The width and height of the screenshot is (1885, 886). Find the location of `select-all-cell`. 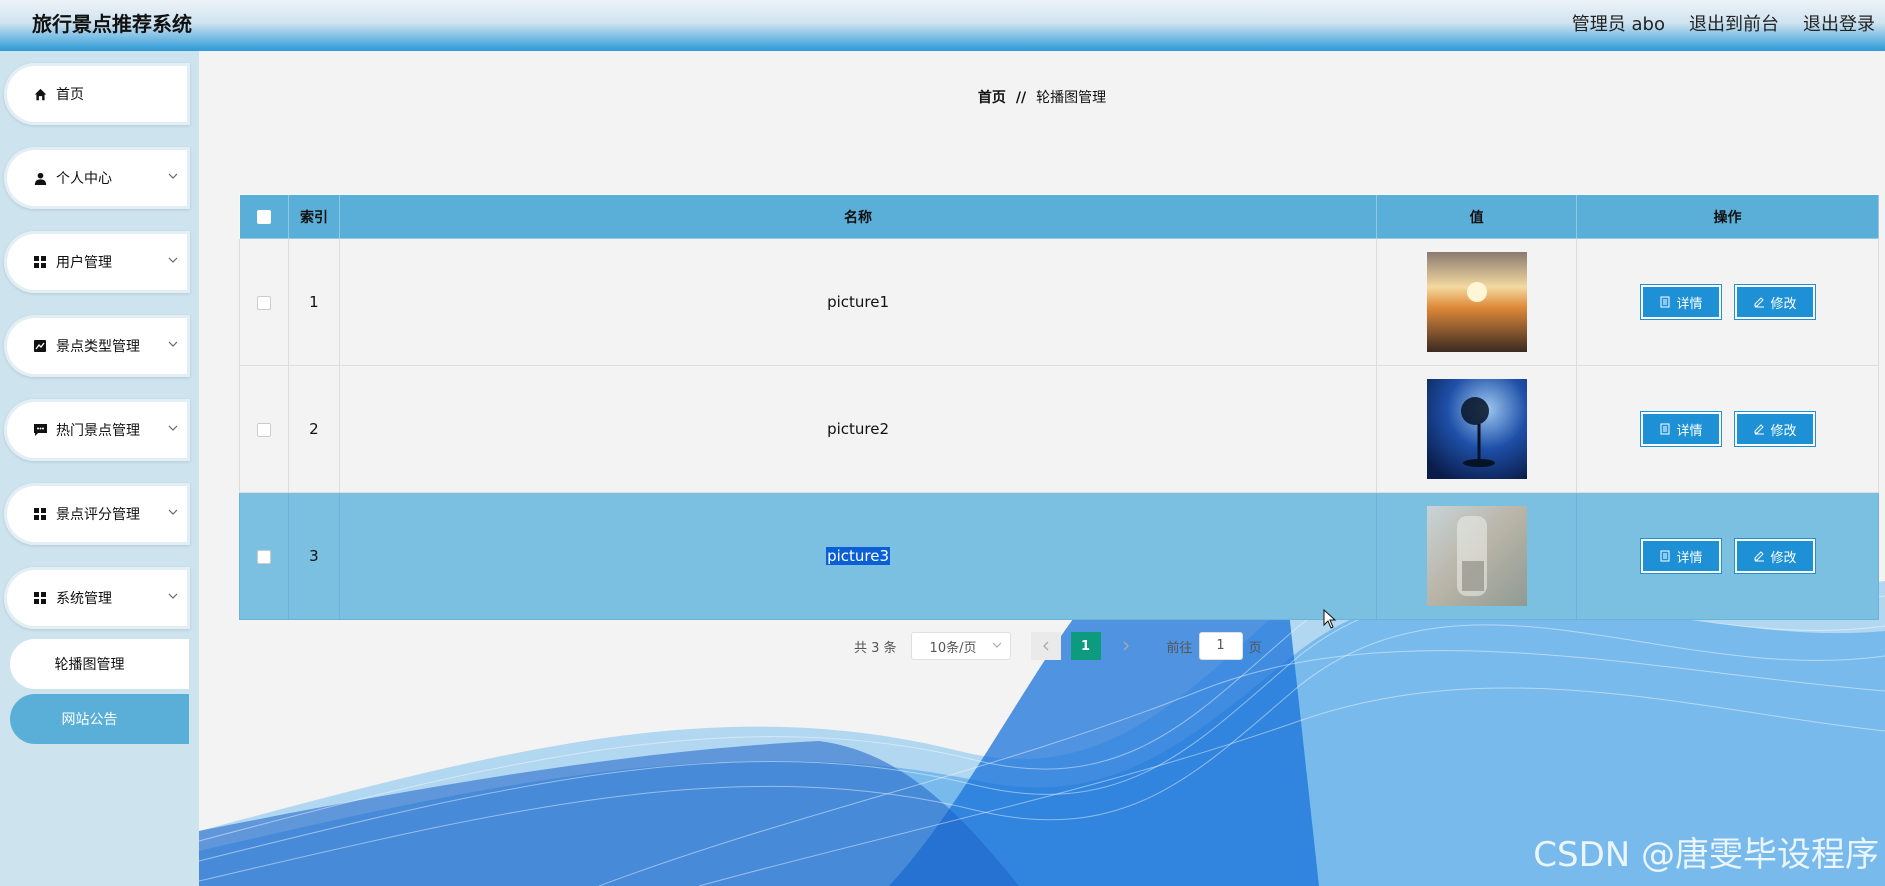

select-all-cell is located at coordinates (264, 216).